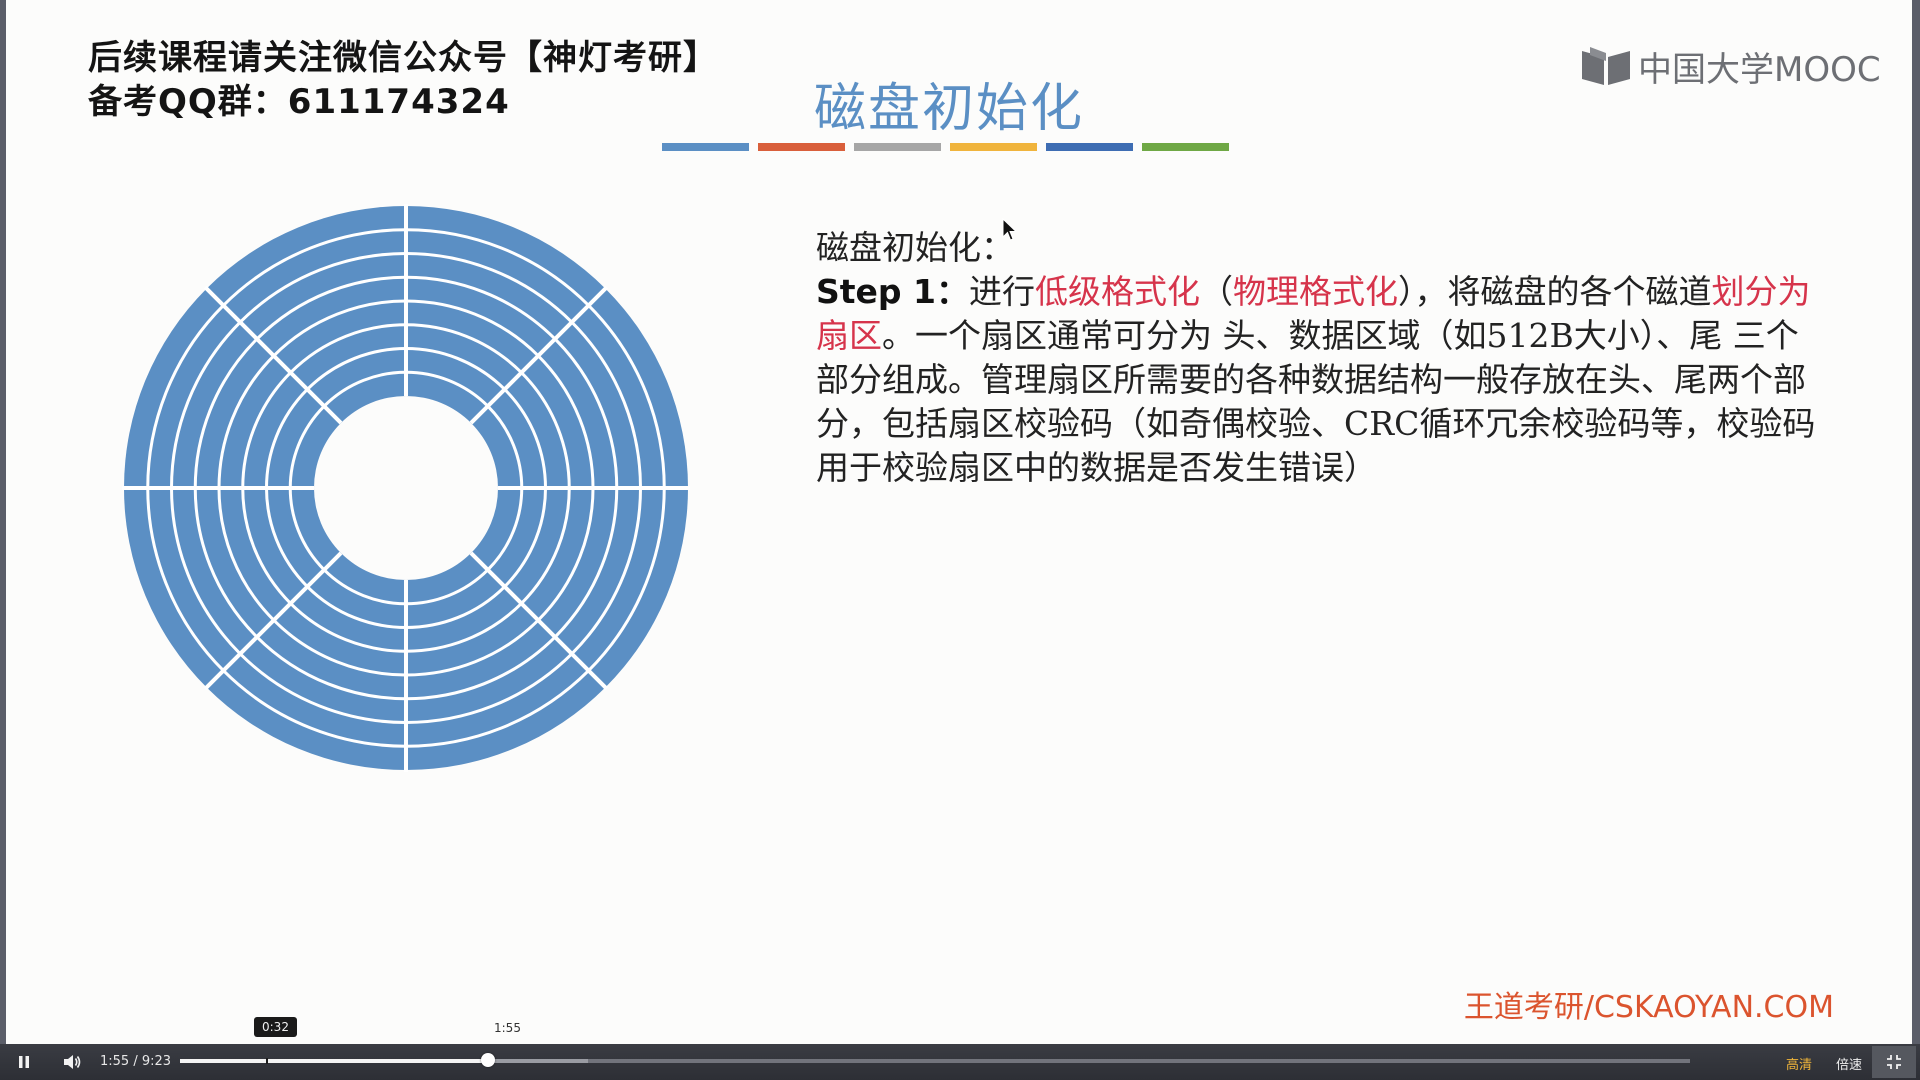 This screenshot has height=1080, width=1920. I want to click on step-label: Step 1：, so click(892, 291).